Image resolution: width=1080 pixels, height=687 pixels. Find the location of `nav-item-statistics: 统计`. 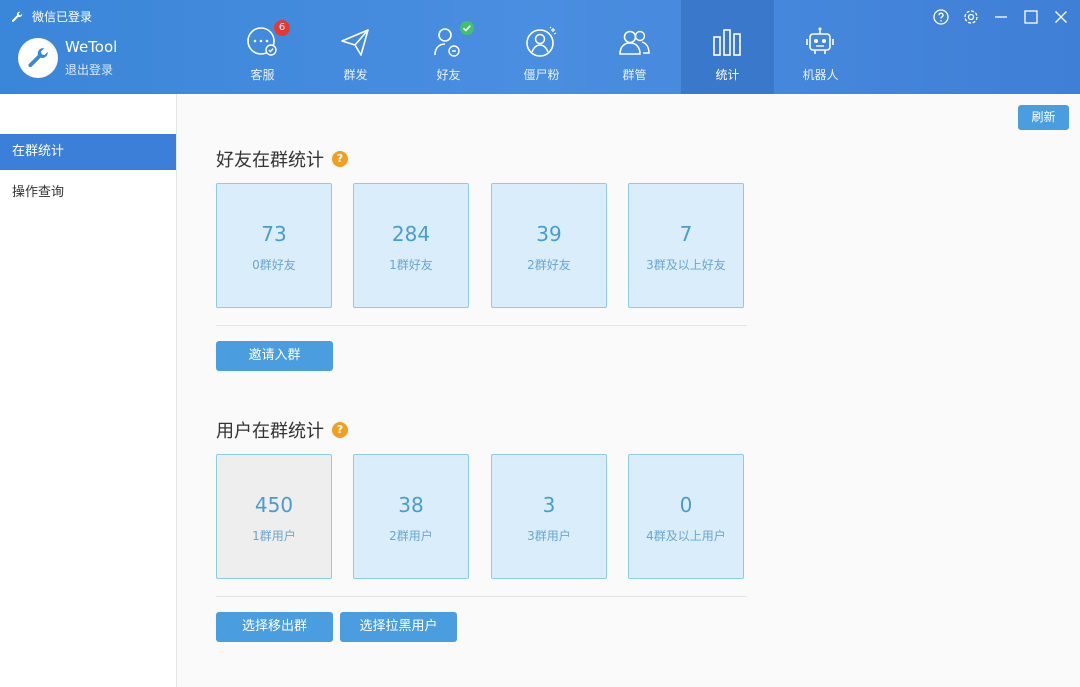

nav-item-statistics: 统计 is located at coordinates (727, 47).